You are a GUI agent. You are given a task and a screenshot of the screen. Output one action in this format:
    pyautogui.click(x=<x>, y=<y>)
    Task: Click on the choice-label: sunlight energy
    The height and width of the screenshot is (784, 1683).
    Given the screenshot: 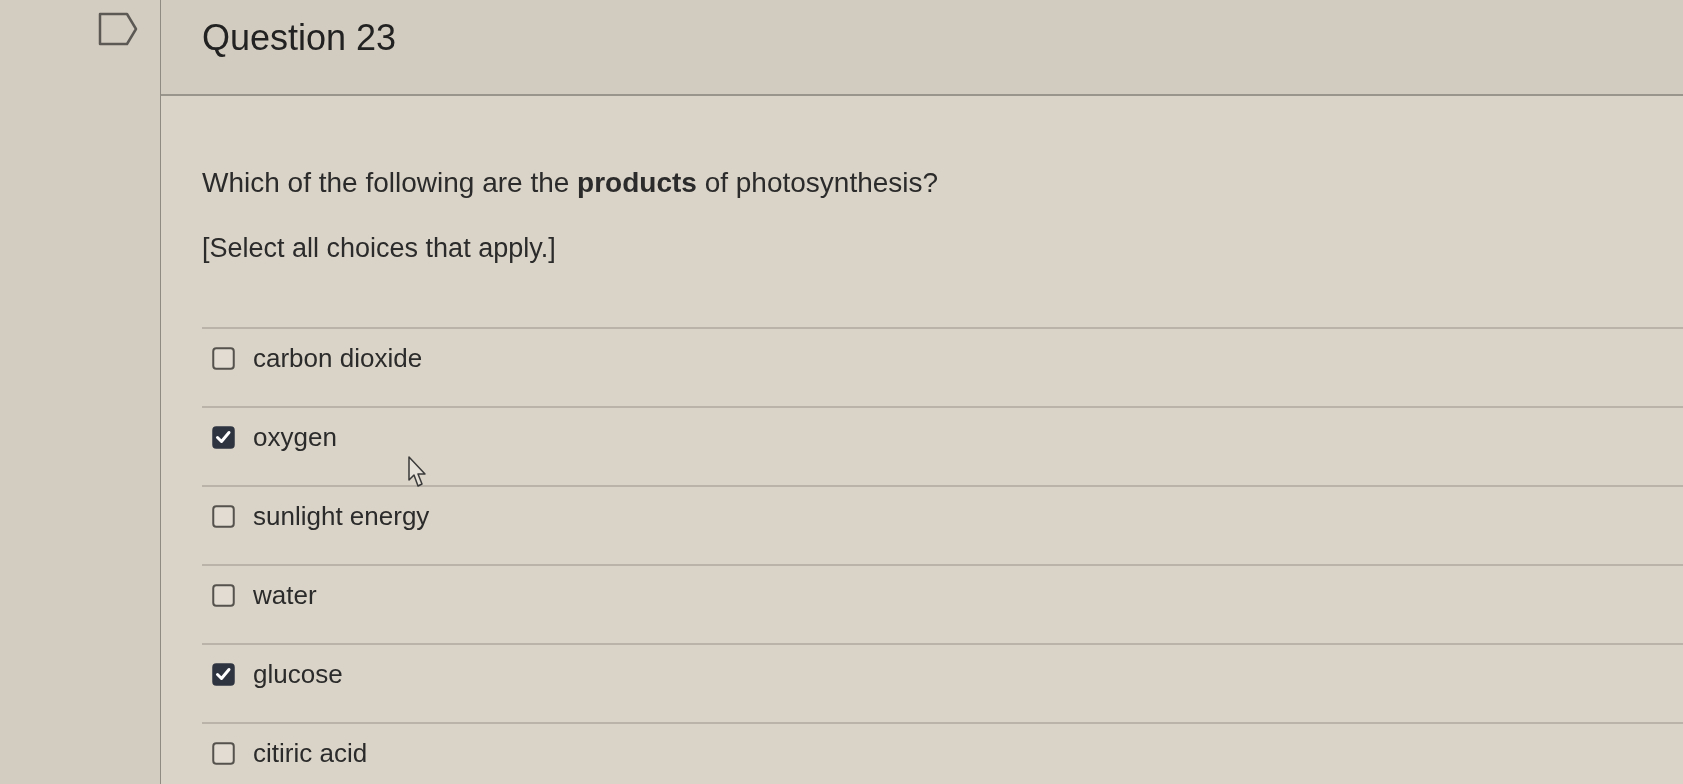 What is the action you would take?
    pyautogui.click(x=341, y=516)
    